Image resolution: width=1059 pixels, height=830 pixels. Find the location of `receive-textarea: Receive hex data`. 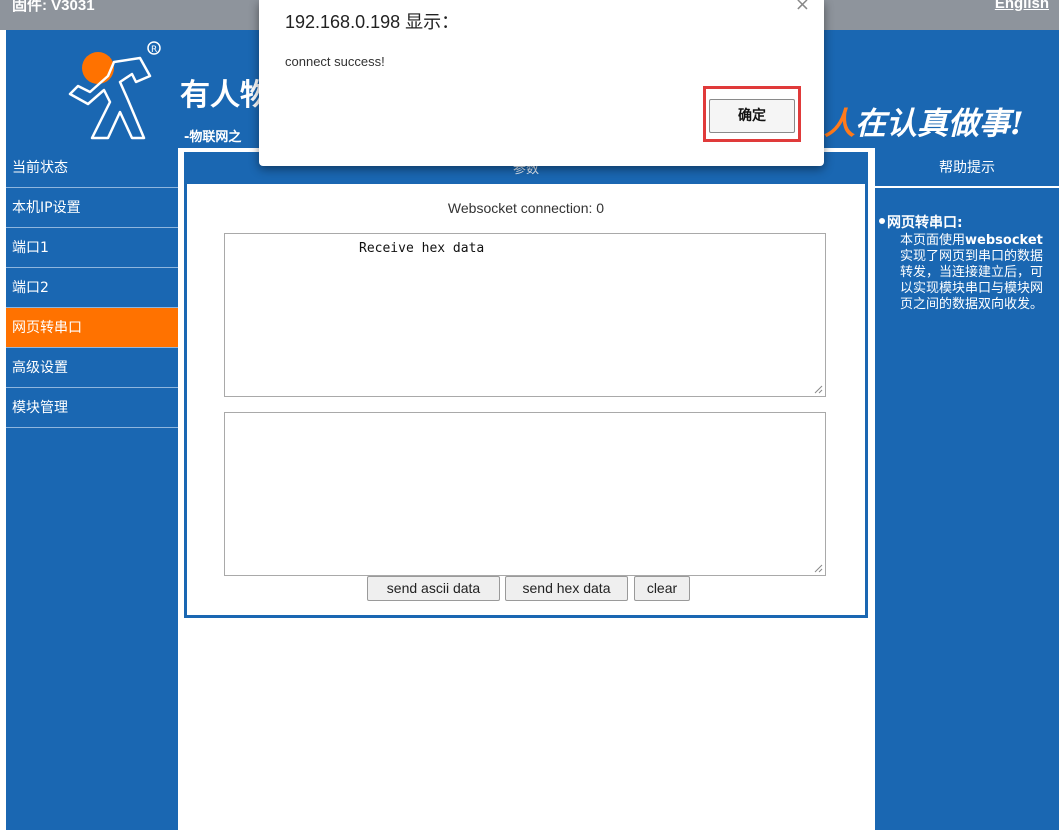

receive-textarea: Receive hex data is located at coordinates (525, 315).